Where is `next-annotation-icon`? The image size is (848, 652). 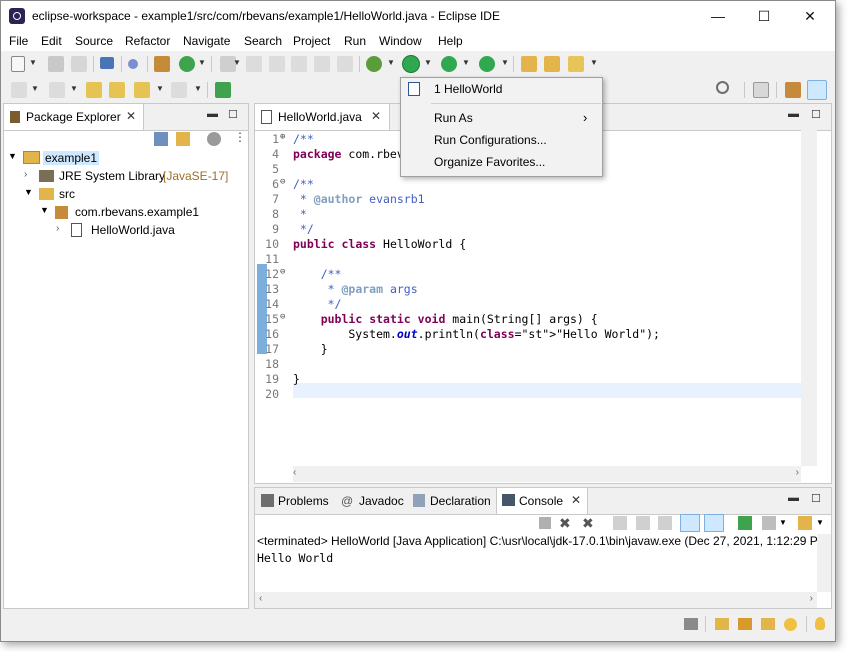 next-annotation-icon is located at coordinates (19, 90).